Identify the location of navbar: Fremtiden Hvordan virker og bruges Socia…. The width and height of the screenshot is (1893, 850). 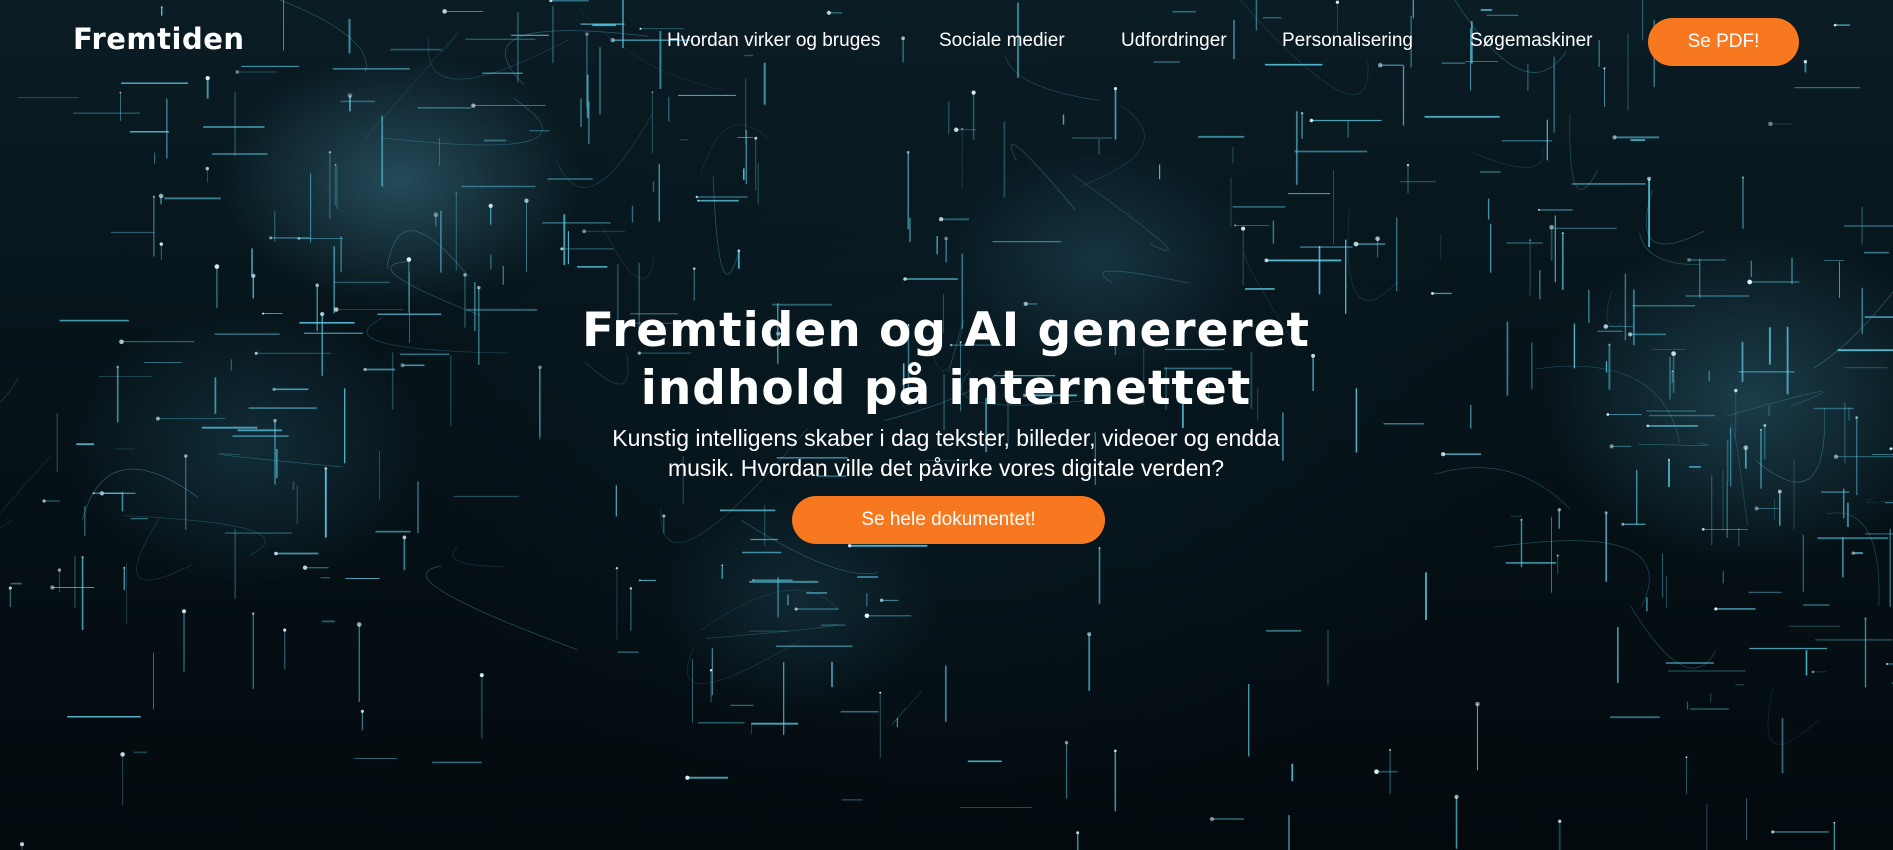
(946, 42).